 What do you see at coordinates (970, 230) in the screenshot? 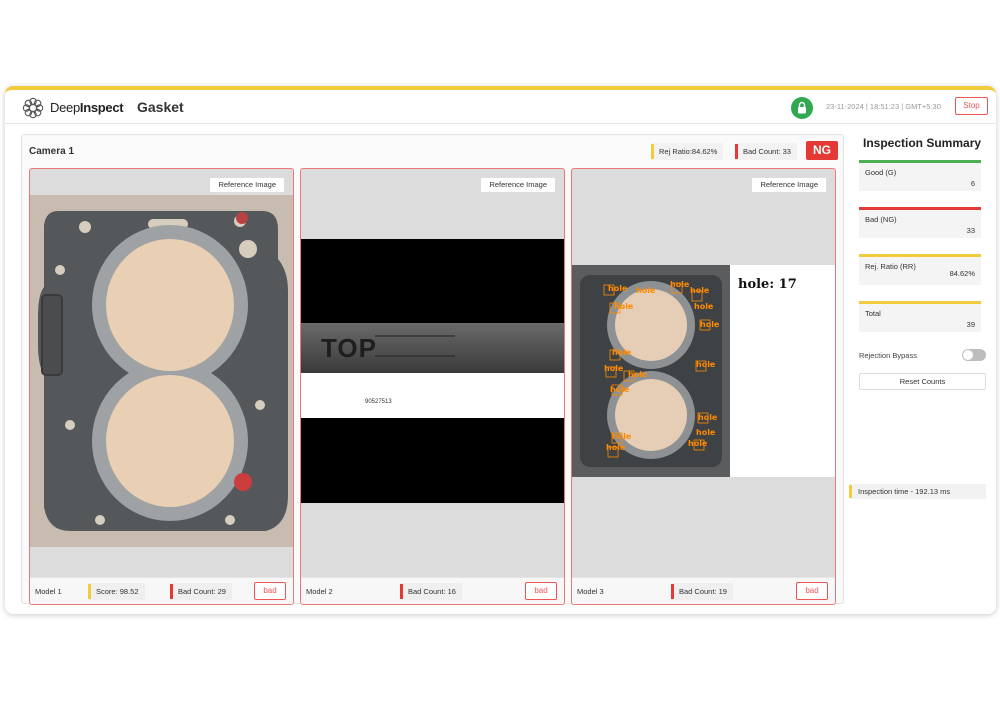
I see `card-value: 33` at bounding box center [970, 230].